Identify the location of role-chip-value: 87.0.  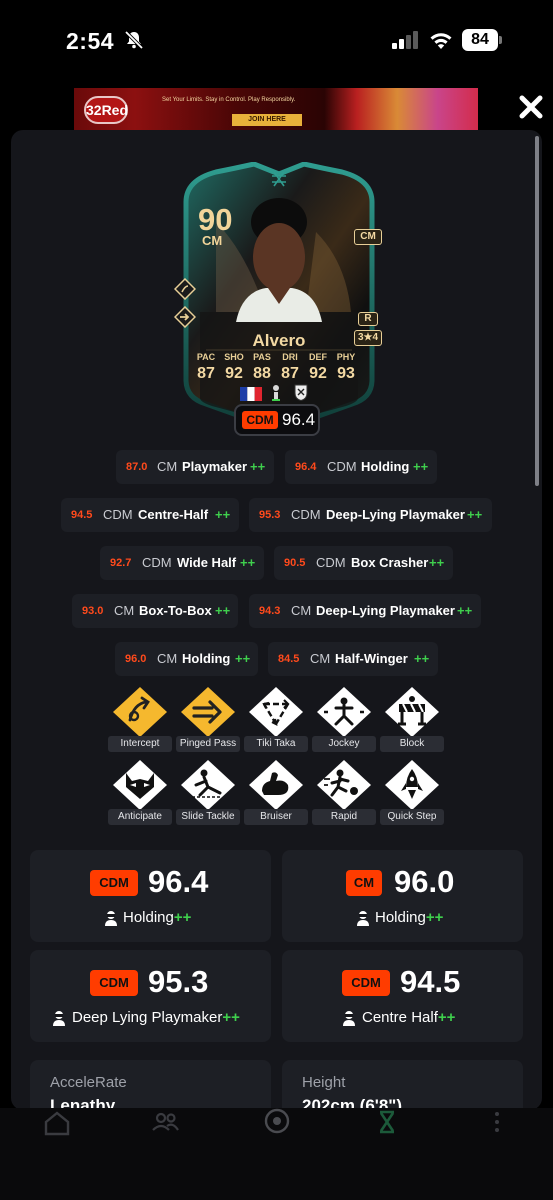
(137, 467).